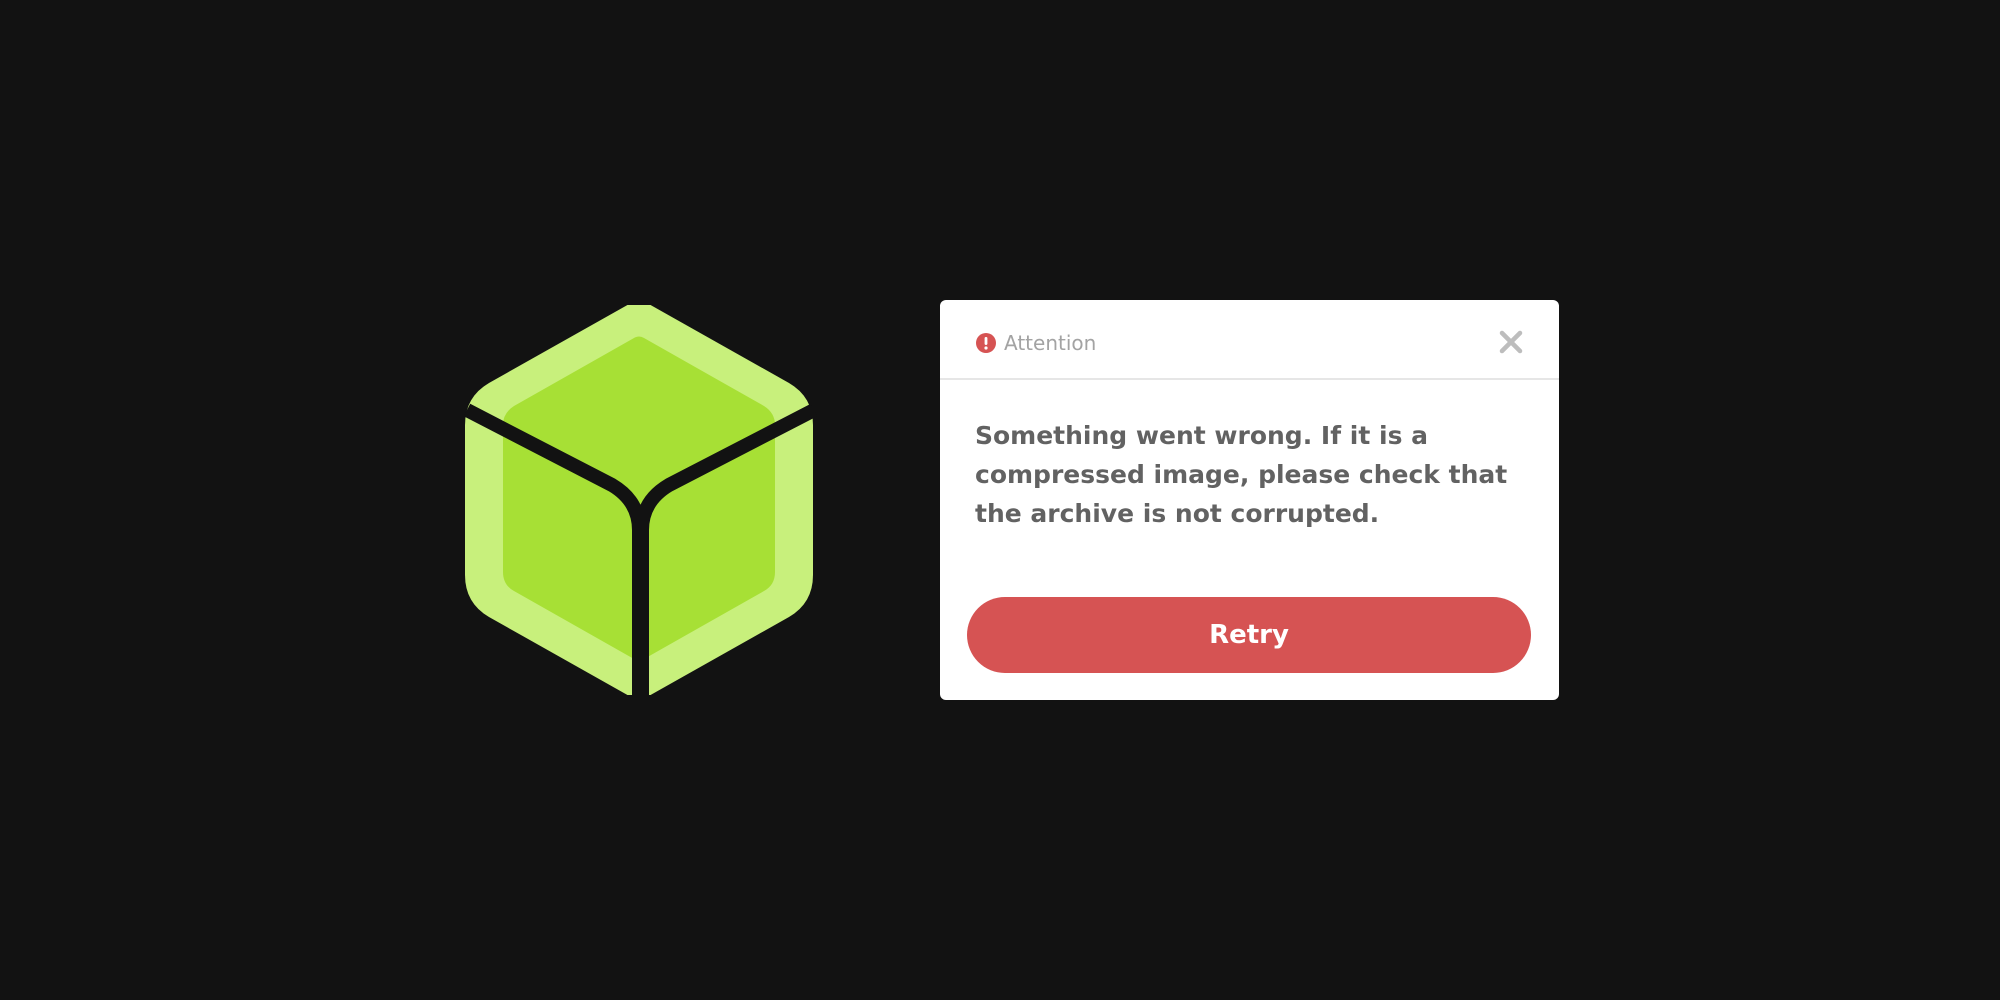 This screenshot has height=1000, width=2000. Describe the element at coordinates (986, 343) in the screenshot. I see `exclamation-circle-icon` at that location.